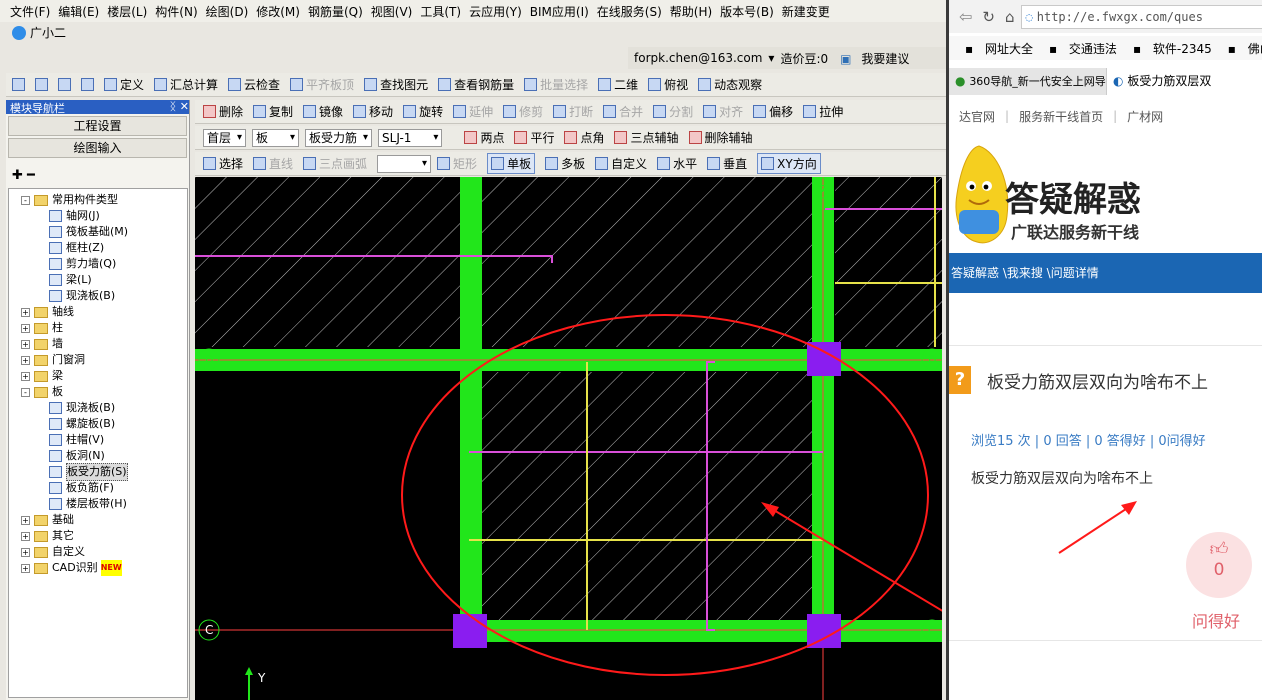  What do you see at coordinates (124, 84) in the screenshot?
I see `define-button: 定义` at bounding box center [124, 84].